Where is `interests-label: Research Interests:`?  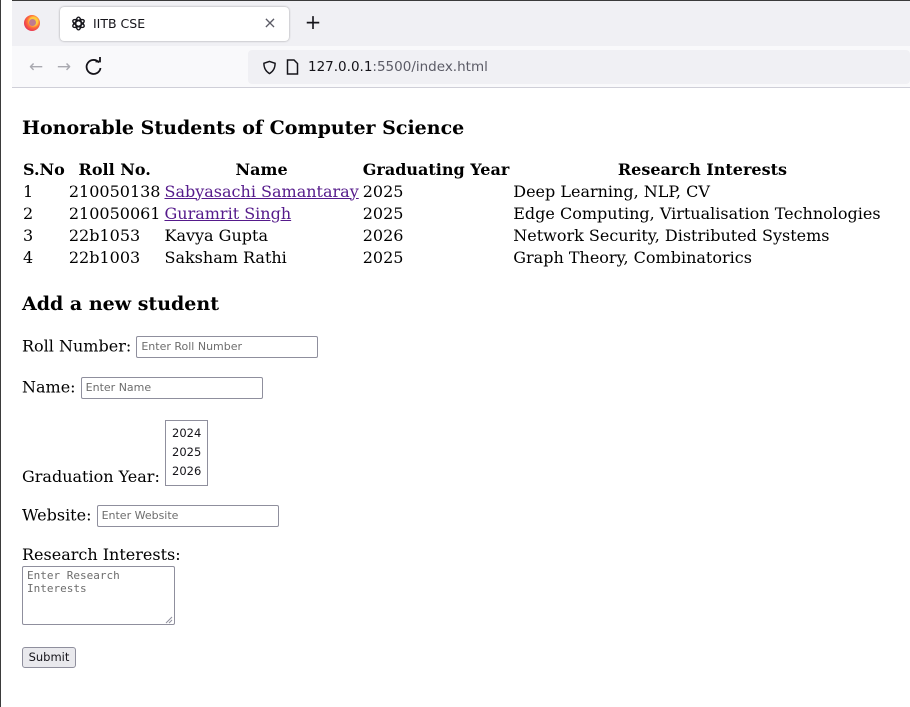 interests-label: Research Interests: is located at coordinates (101, 554).